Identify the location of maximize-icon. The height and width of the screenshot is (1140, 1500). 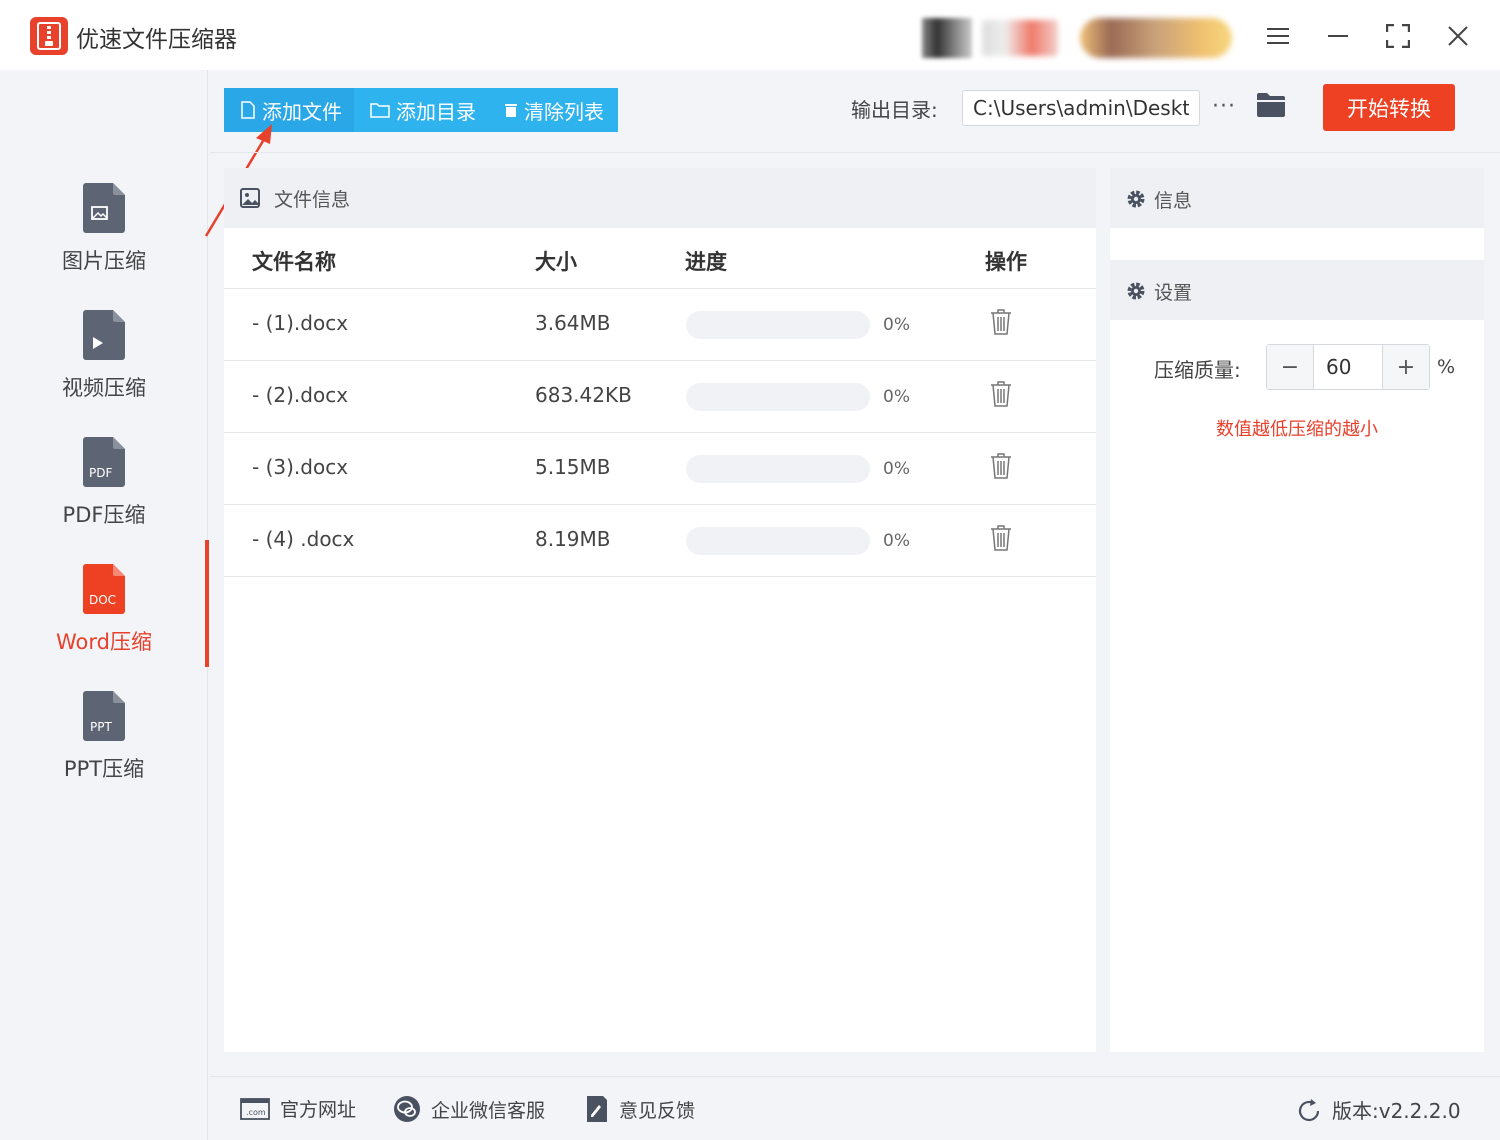
(1398, 36).